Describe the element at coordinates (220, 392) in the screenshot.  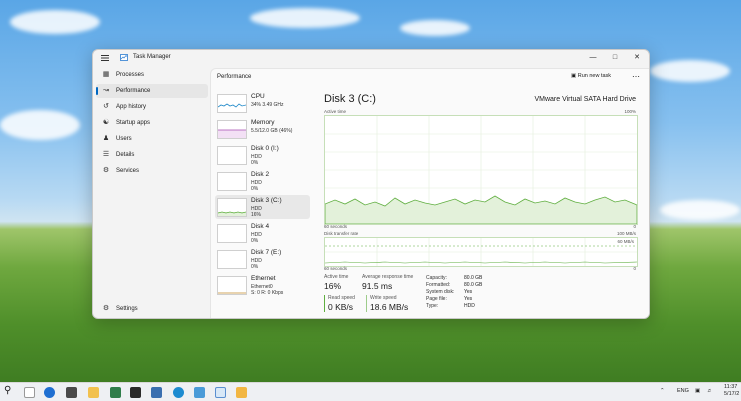
I see `task-manager-taskbar-icon` at that location.